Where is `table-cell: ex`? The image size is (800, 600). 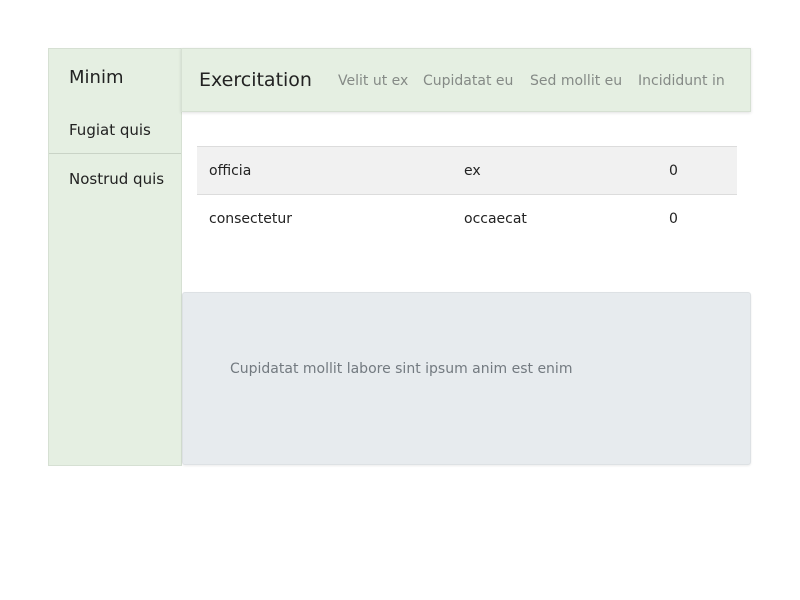 table-cell: ex is located at coordinates (472, 171).